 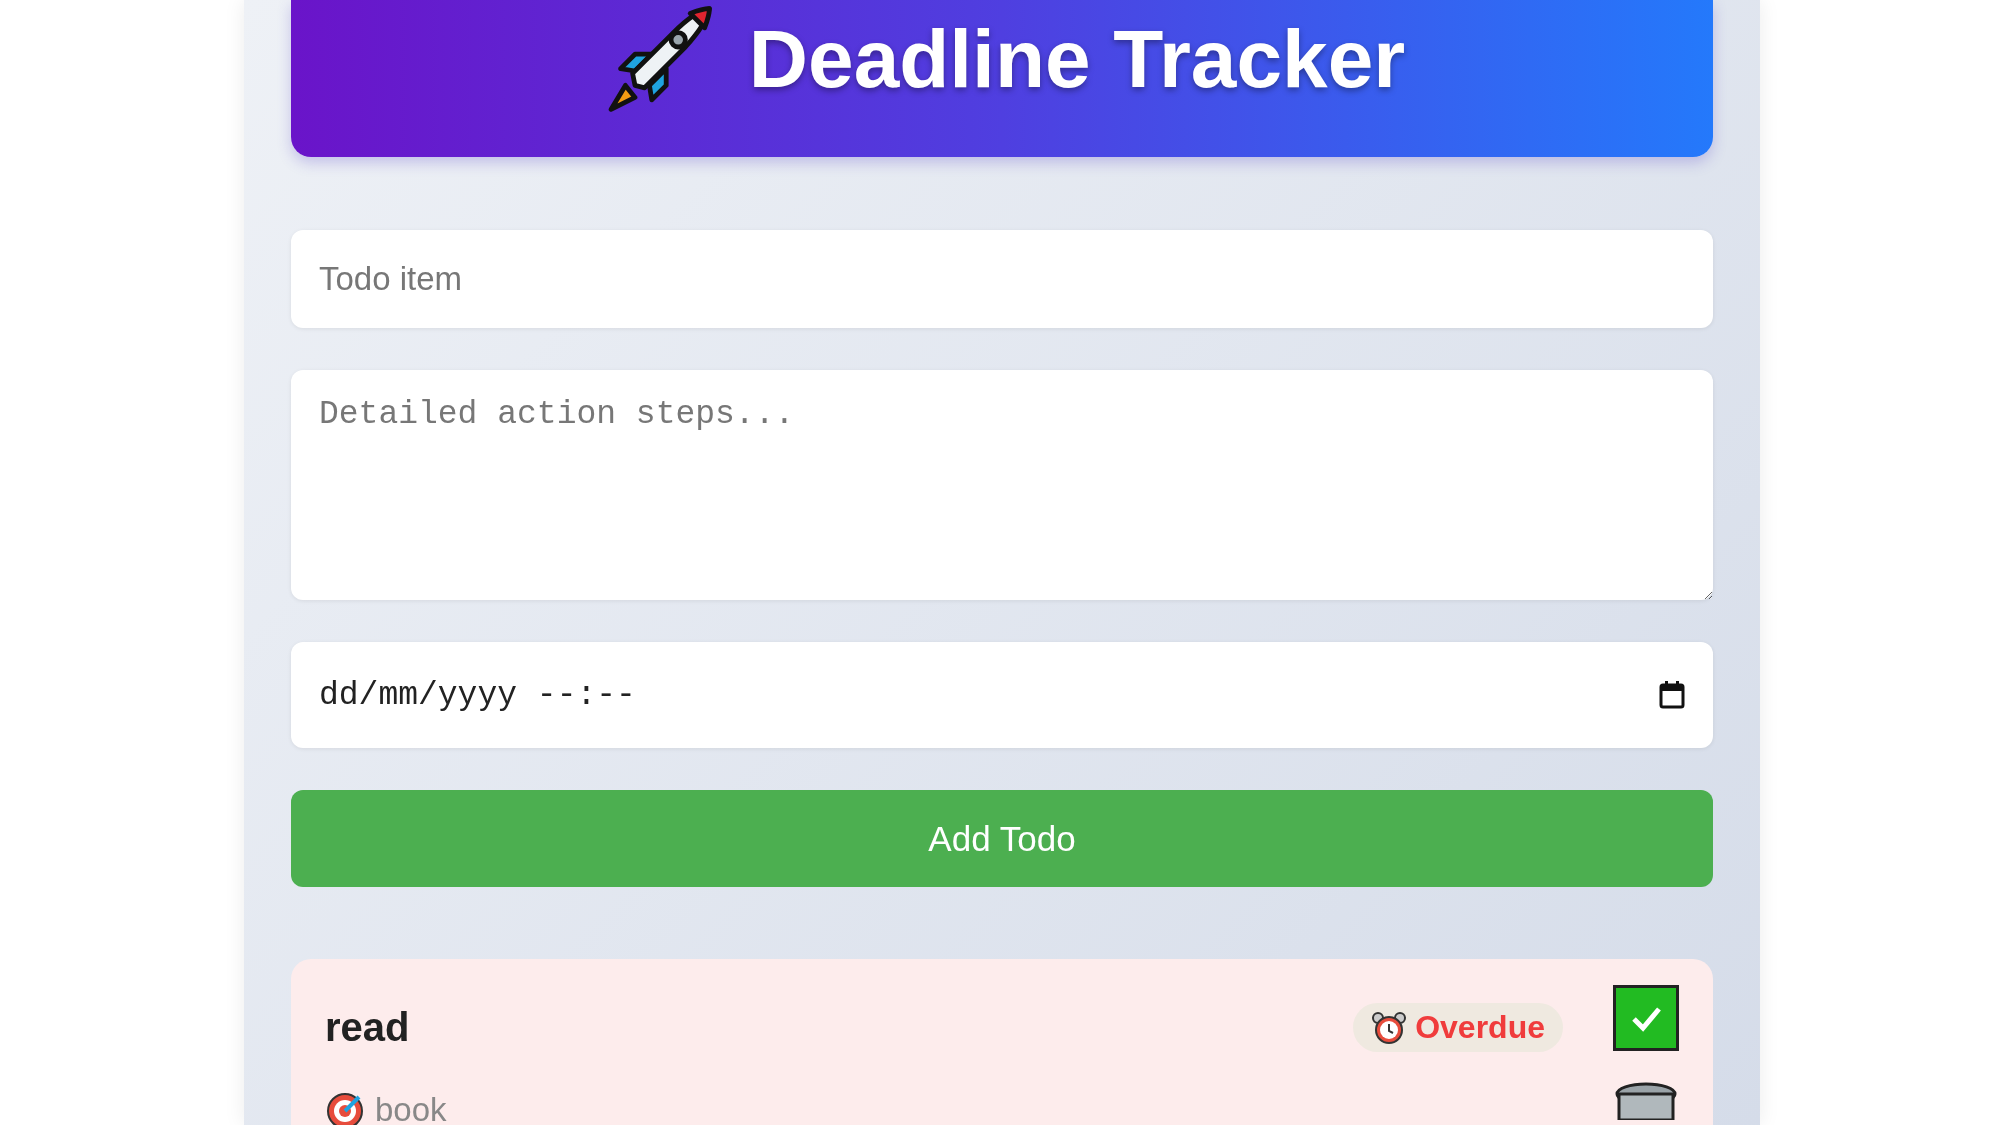 What do you see at coordinates (1672, 695) in the screenshot?
I see `calendar-icon` at bounding box center [1672, 695].